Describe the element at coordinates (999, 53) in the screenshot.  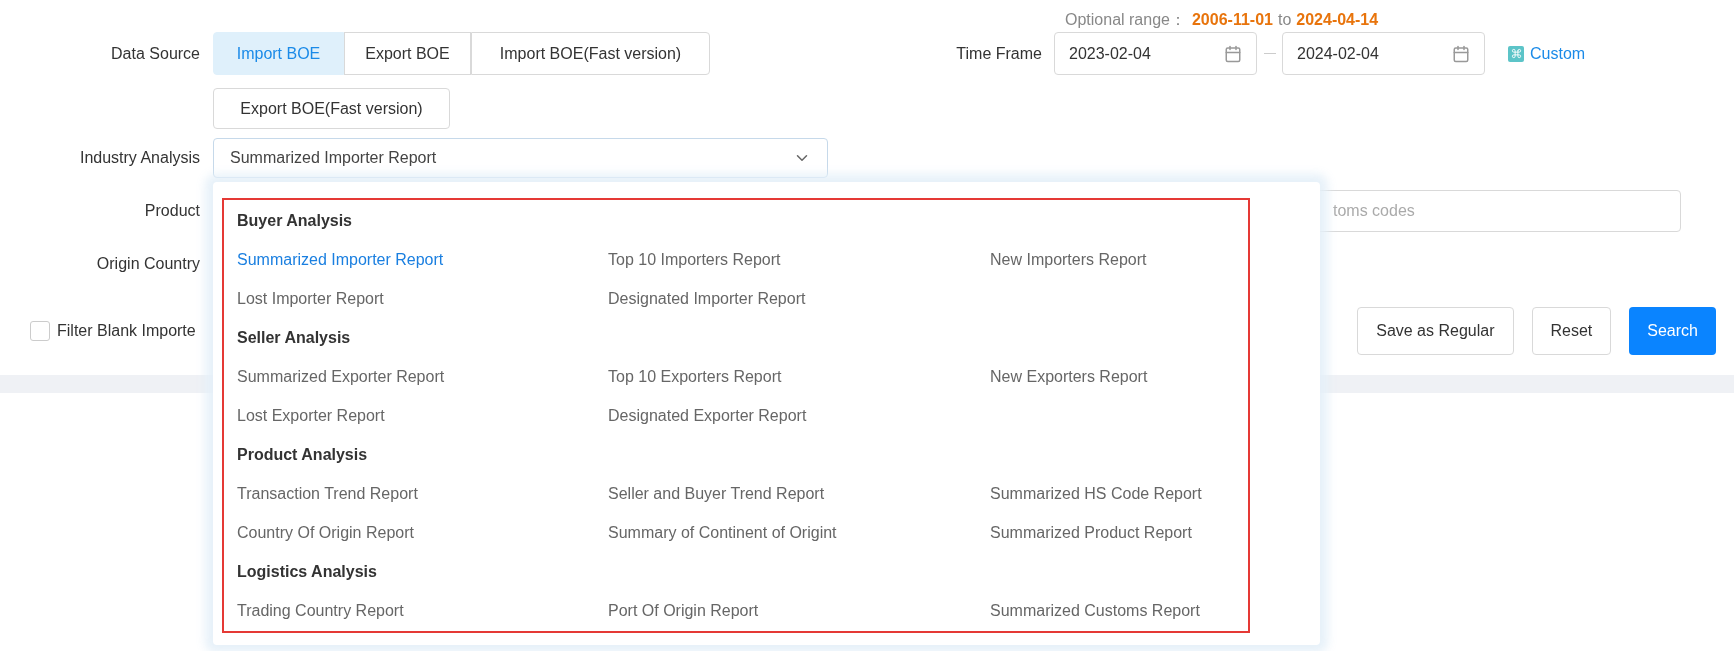
I see `time-frame-label: Time Frame` at that location.